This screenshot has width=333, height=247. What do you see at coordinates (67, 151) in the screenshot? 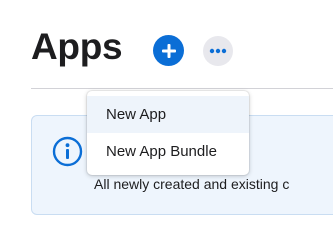
I see `info-icon` at bounding box center [67, 151].